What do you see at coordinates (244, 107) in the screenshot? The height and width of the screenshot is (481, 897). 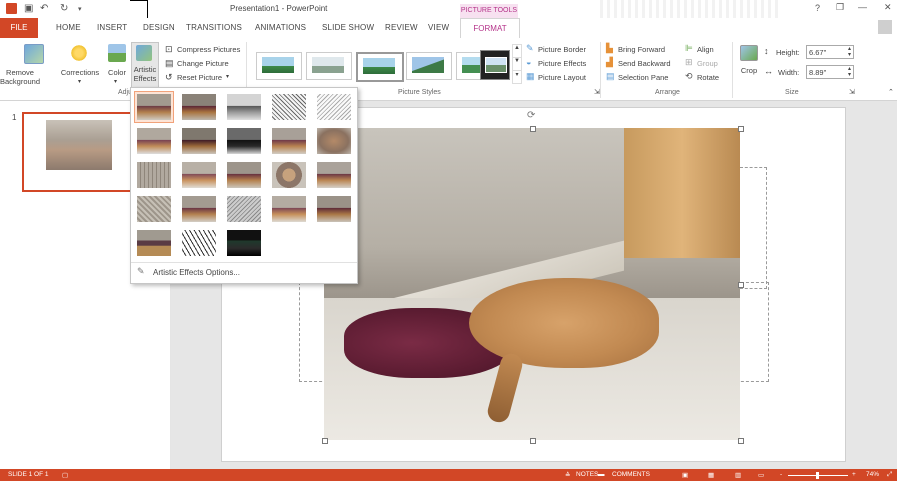 I see `effect-pencil-grayscale` at bounding box center [244, 107].